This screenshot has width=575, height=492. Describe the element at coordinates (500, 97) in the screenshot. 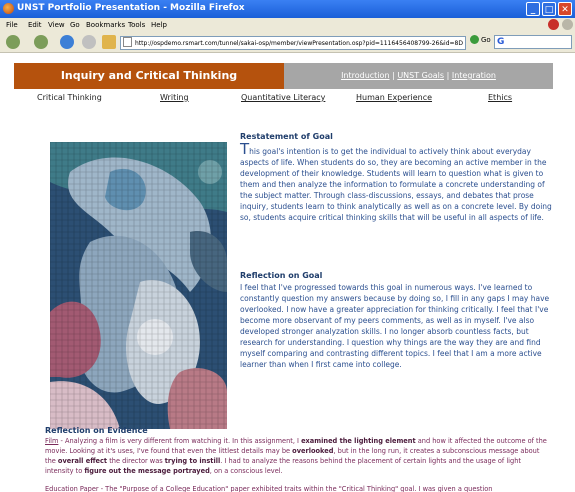

I see `subnav-ethics: Ethics` at that location.